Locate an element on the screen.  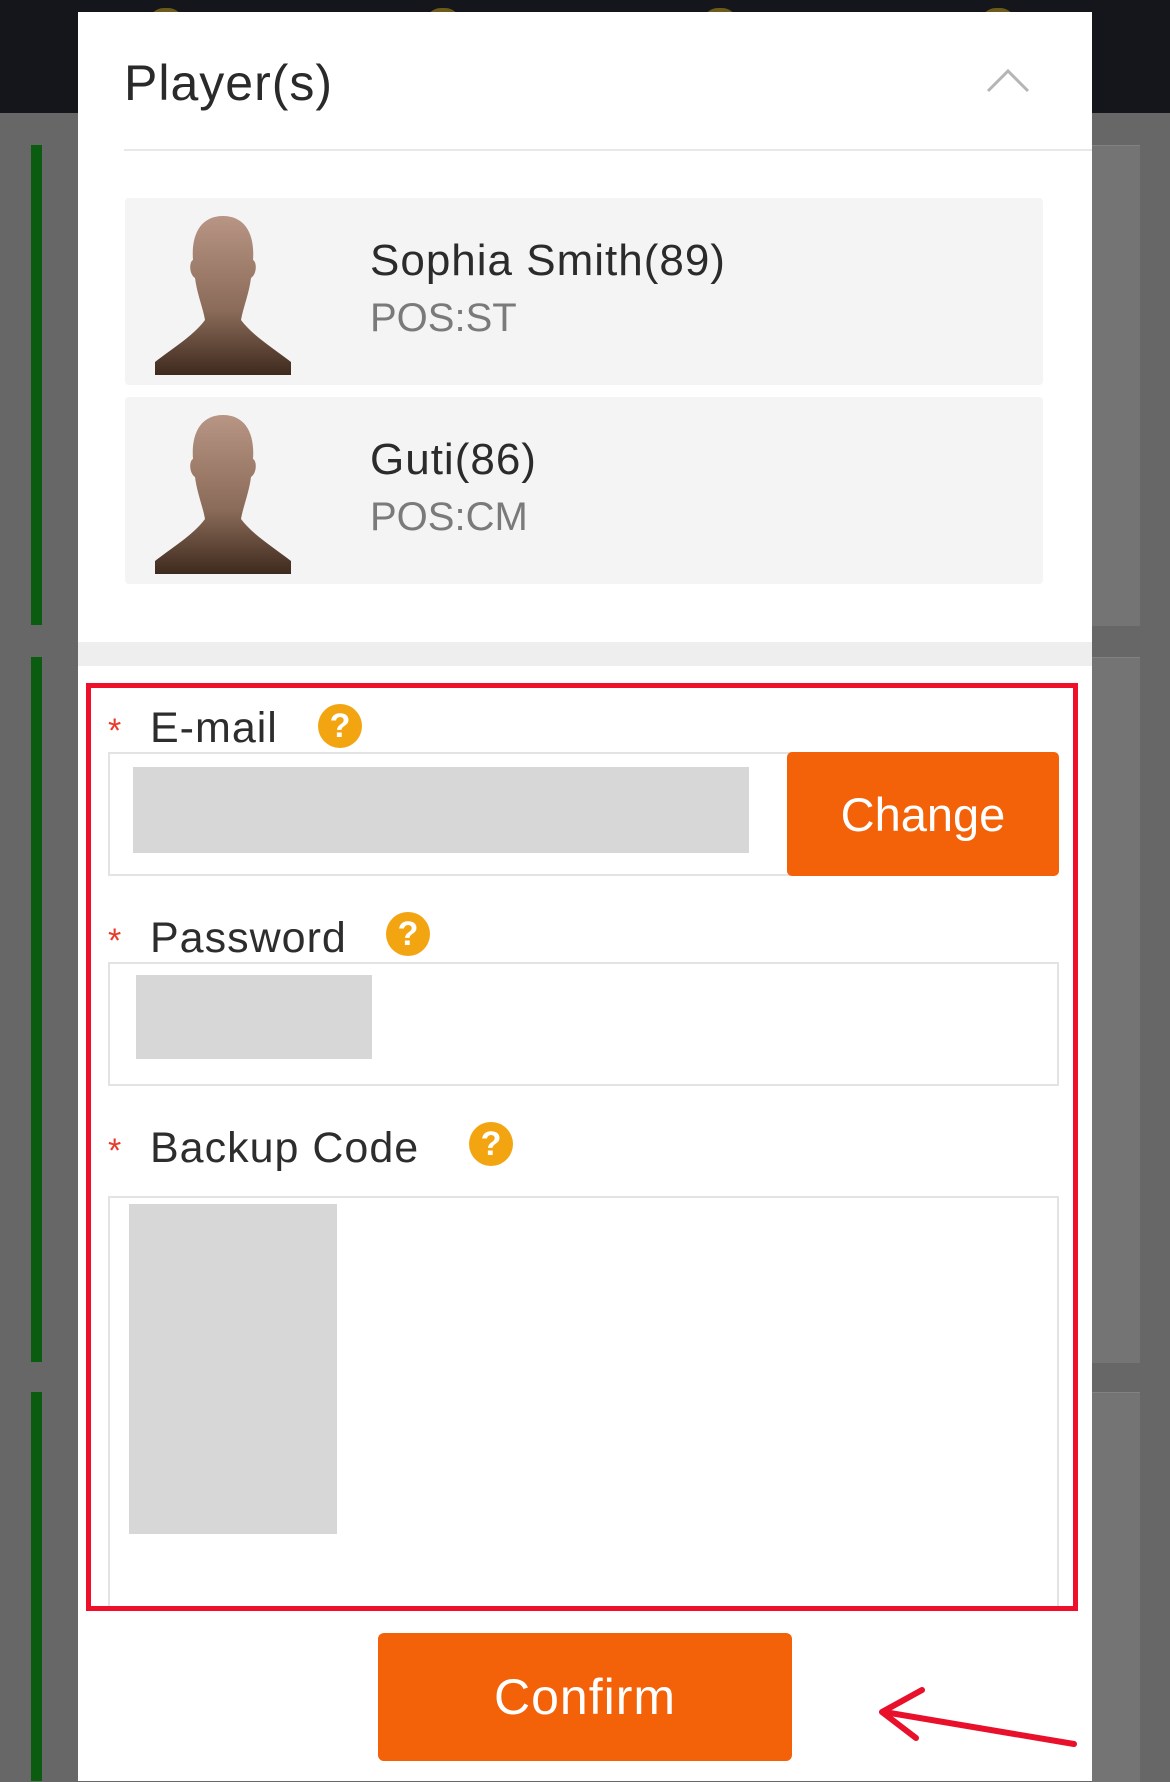
chevron-up-icon is located at coordinates (1008, 79).